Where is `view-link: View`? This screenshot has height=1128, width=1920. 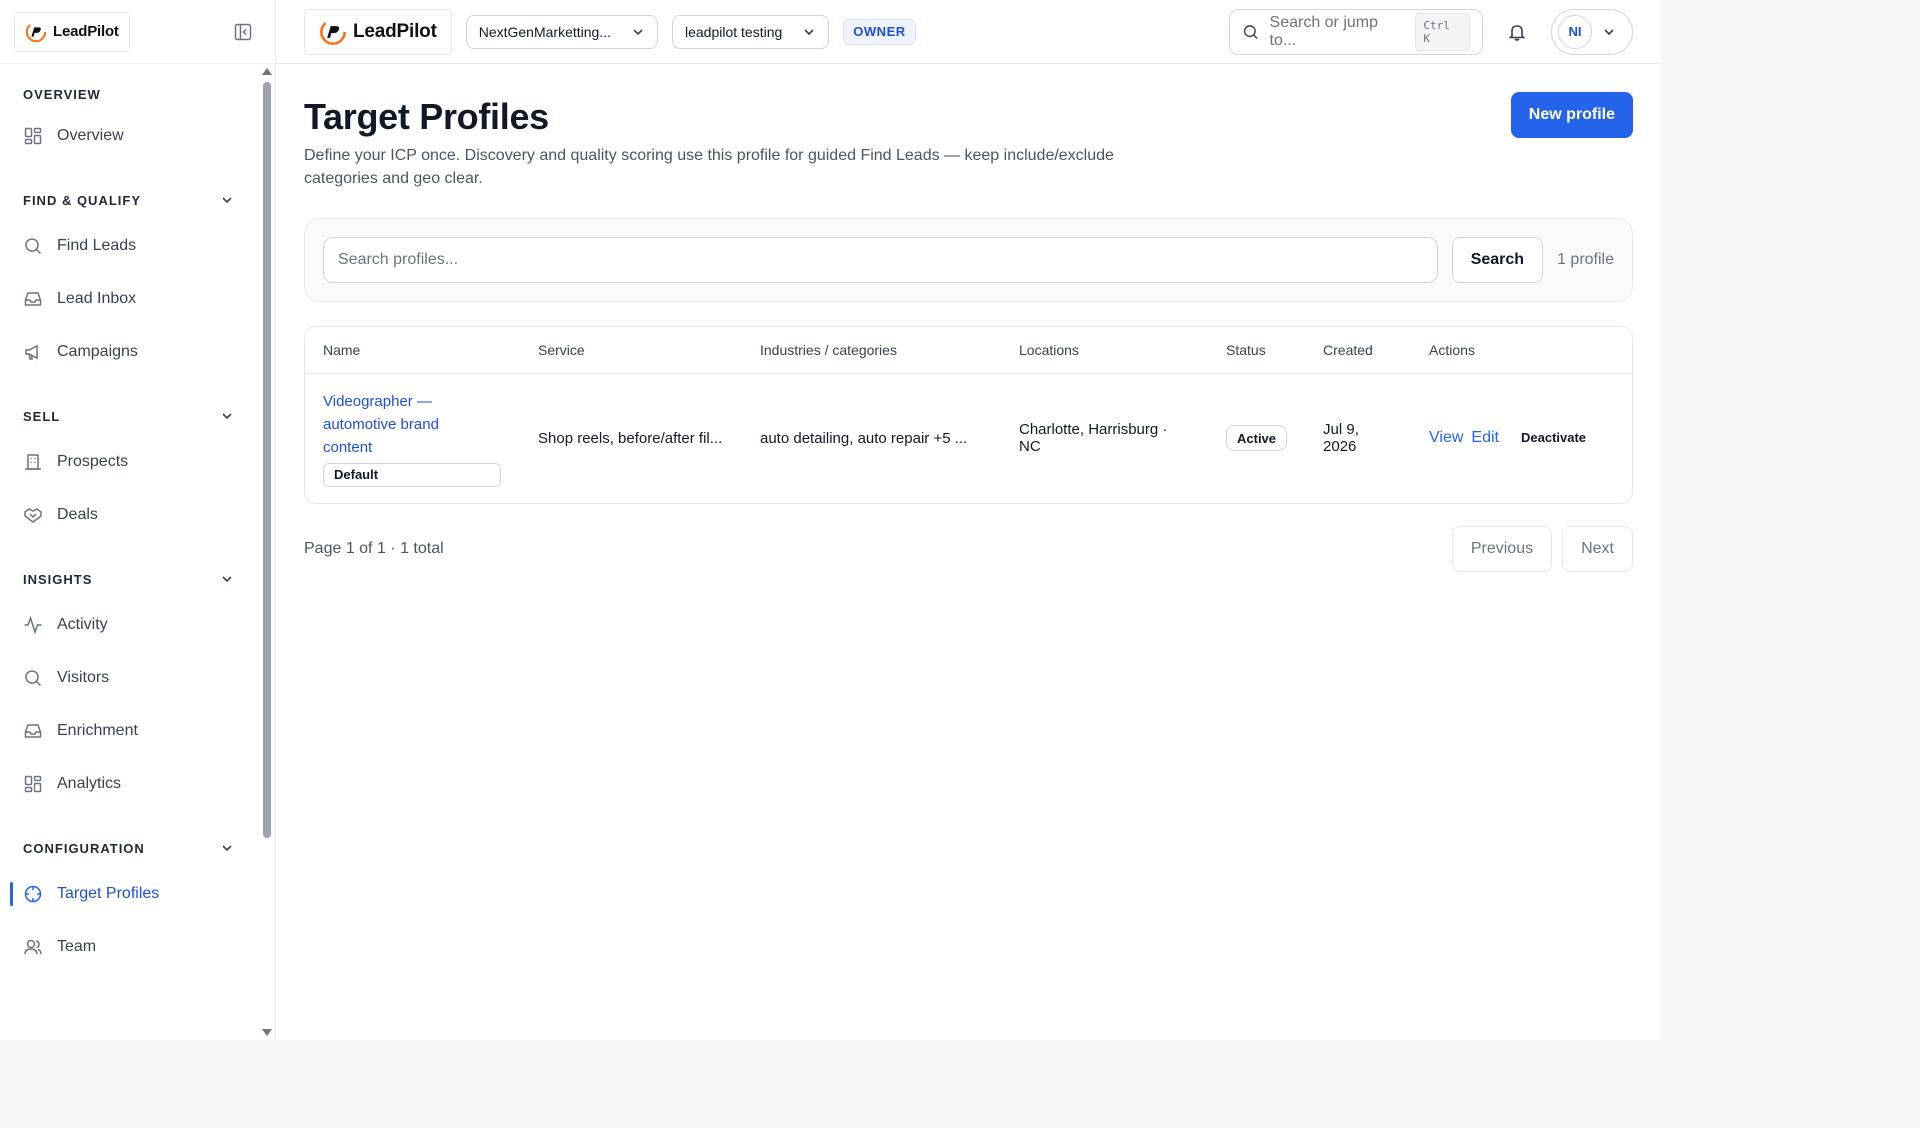 view-link: View is located at coordinates (1446, 437).